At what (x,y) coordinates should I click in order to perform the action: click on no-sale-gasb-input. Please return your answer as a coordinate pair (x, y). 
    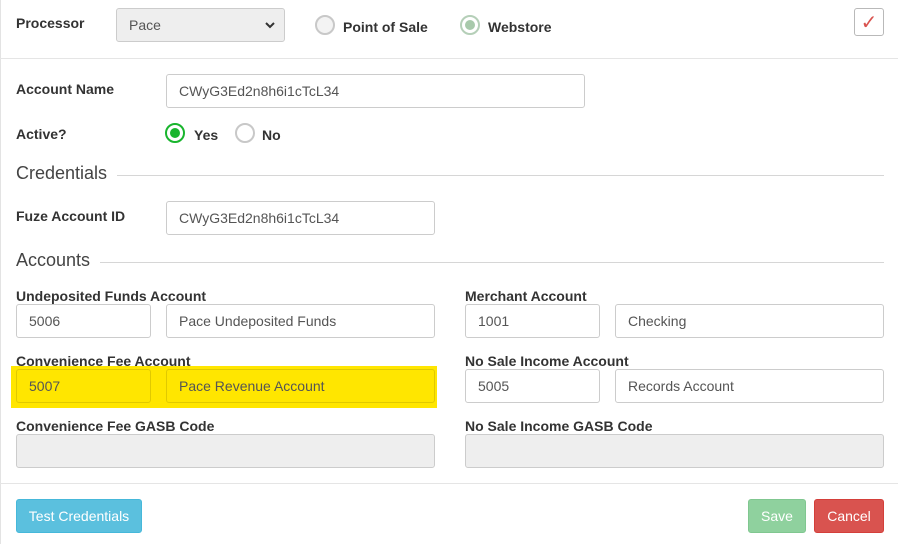
    Looking at the image, I should click on (674, 451).